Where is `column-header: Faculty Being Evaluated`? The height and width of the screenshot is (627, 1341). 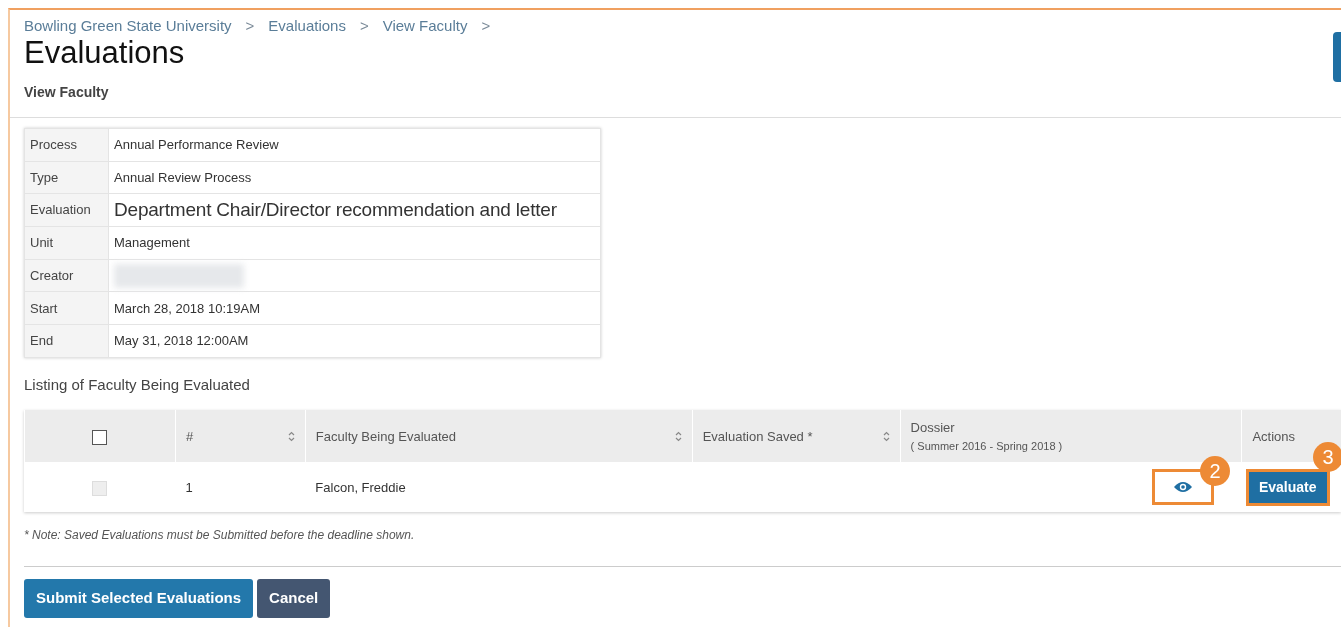 column-header: Faculty Being Evaluated is located at coordinates (386, 436).